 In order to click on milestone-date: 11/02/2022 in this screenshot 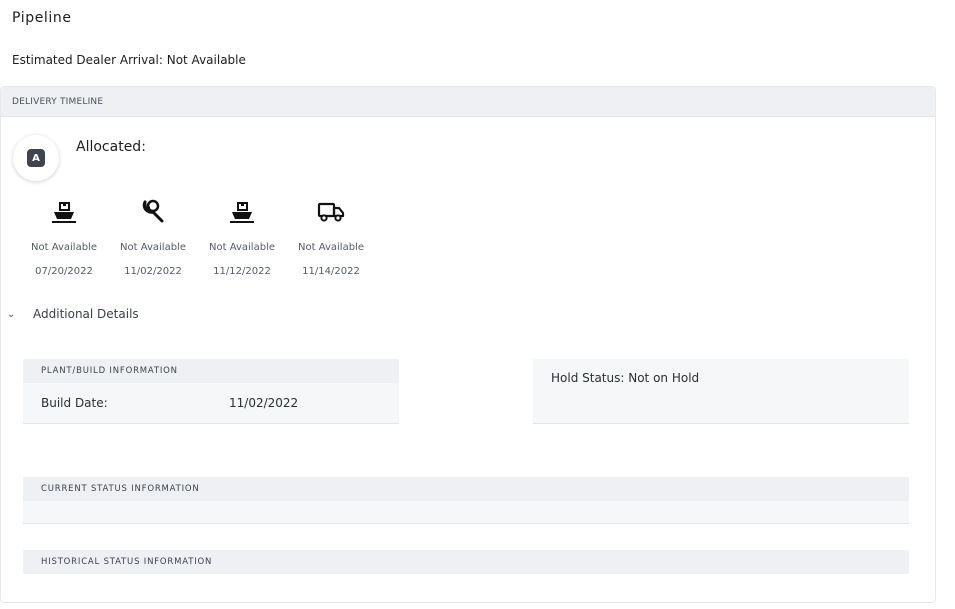, I will do `click(153, 271)`.